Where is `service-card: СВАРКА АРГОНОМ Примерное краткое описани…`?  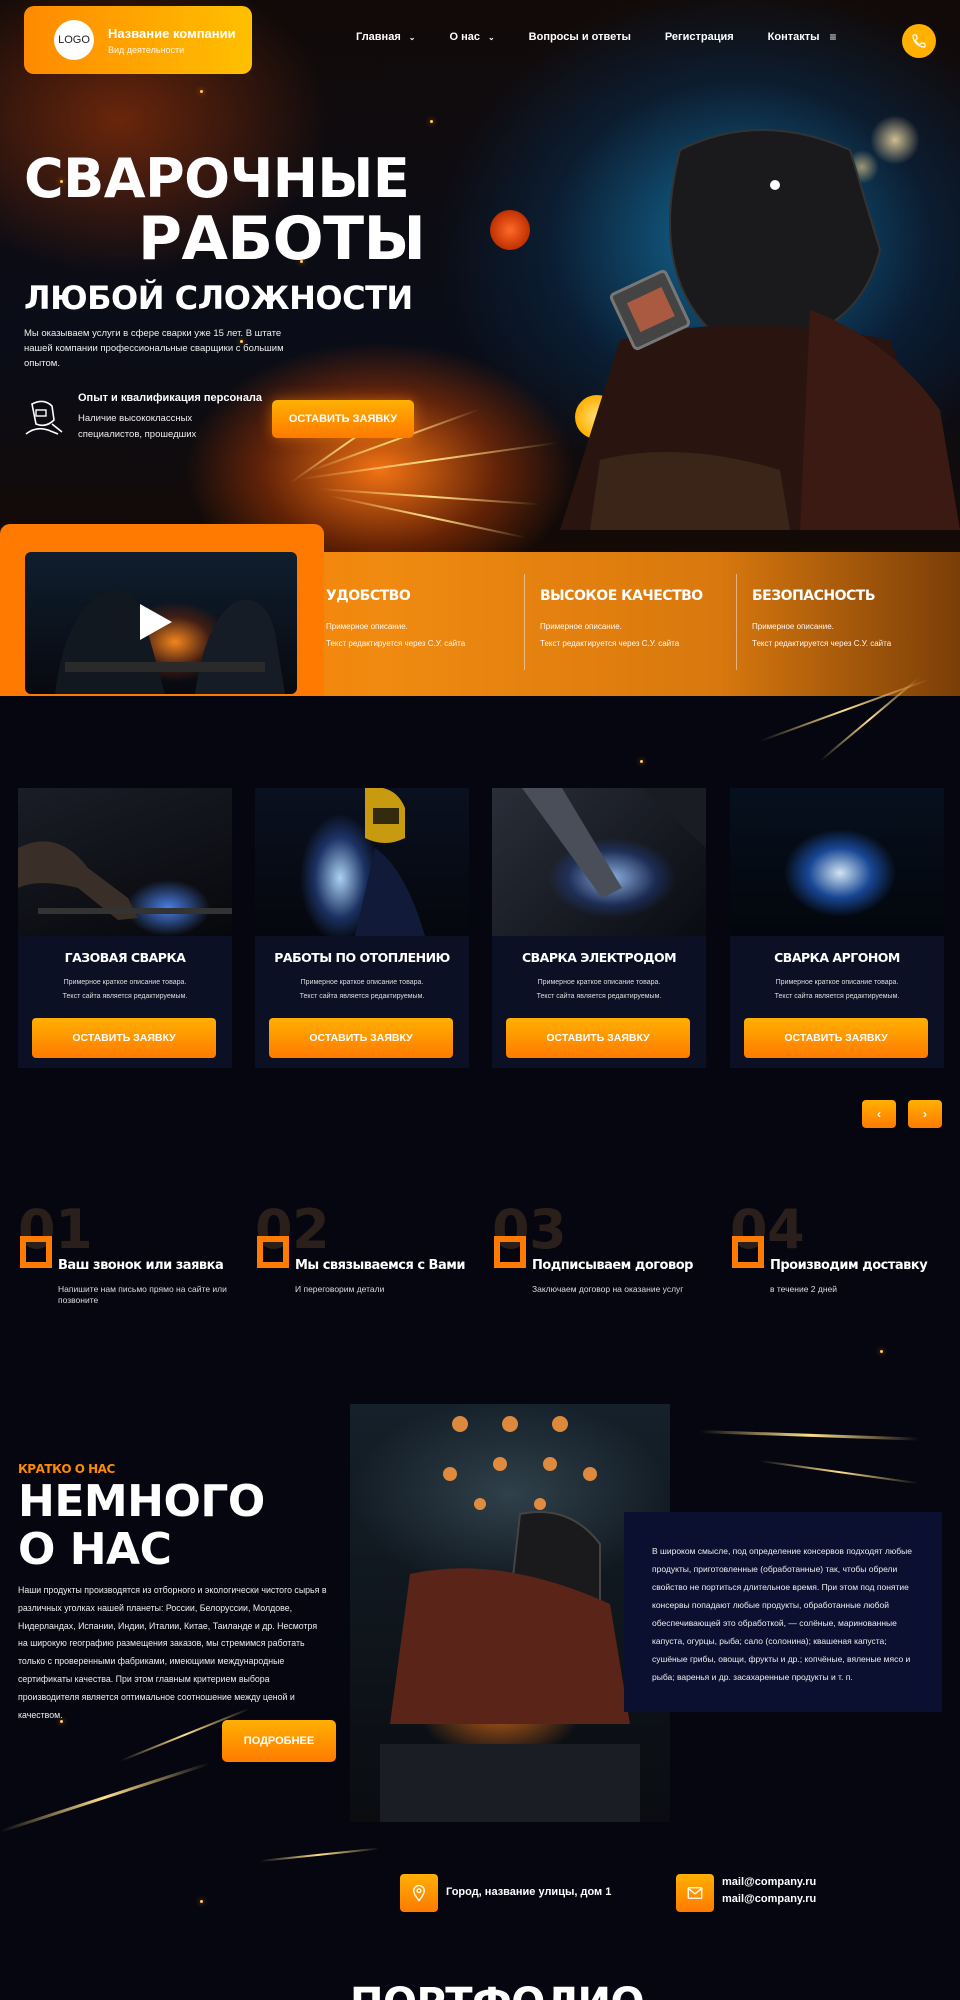
service-card: СВАРКА АРГОНОМ Примерное краткое описани… is located at coordinates (837, 928).